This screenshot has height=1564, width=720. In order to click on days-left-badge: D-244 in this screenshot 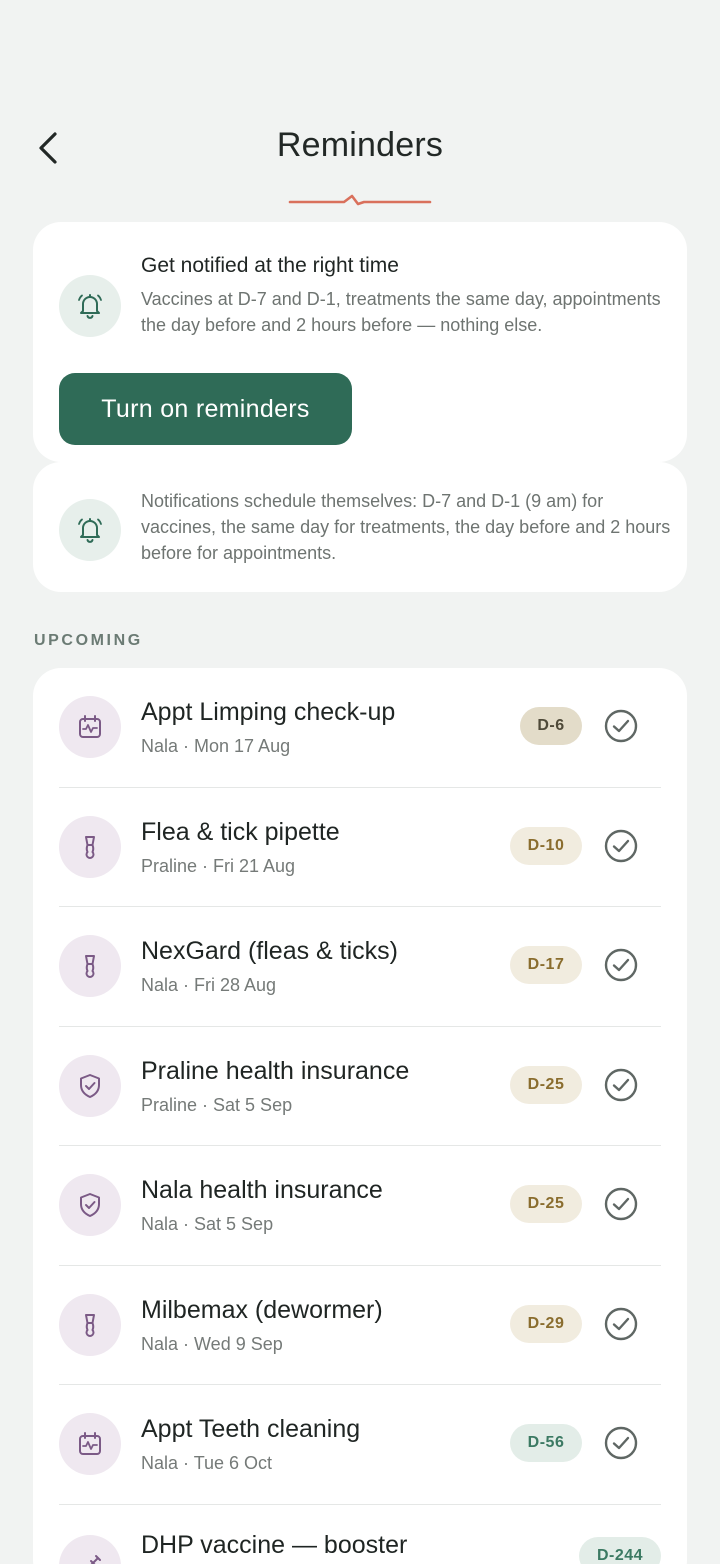, I will do `click(620, 1550)`.